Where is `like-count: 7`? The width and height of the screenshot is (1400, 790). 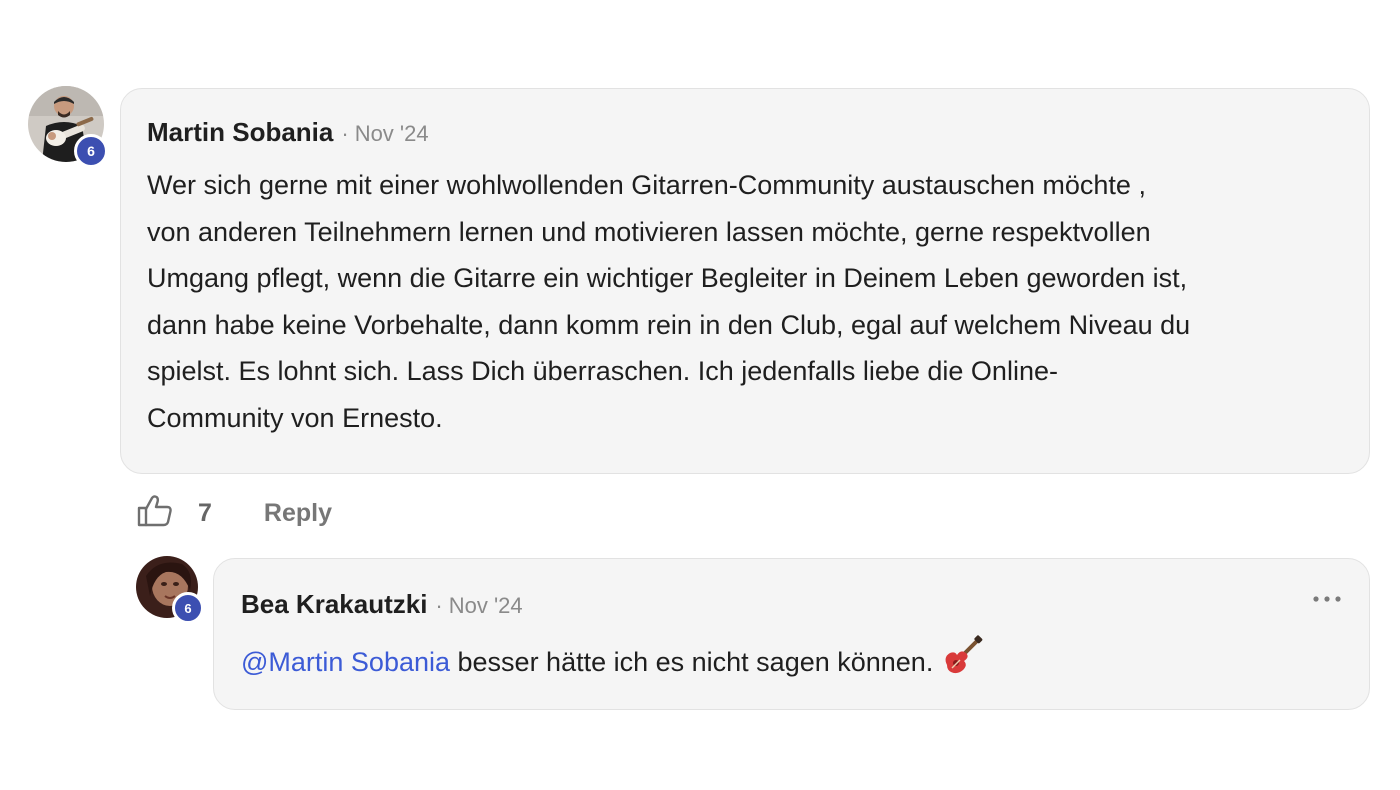 like-count: 7 is located at coordinates (205, 512).